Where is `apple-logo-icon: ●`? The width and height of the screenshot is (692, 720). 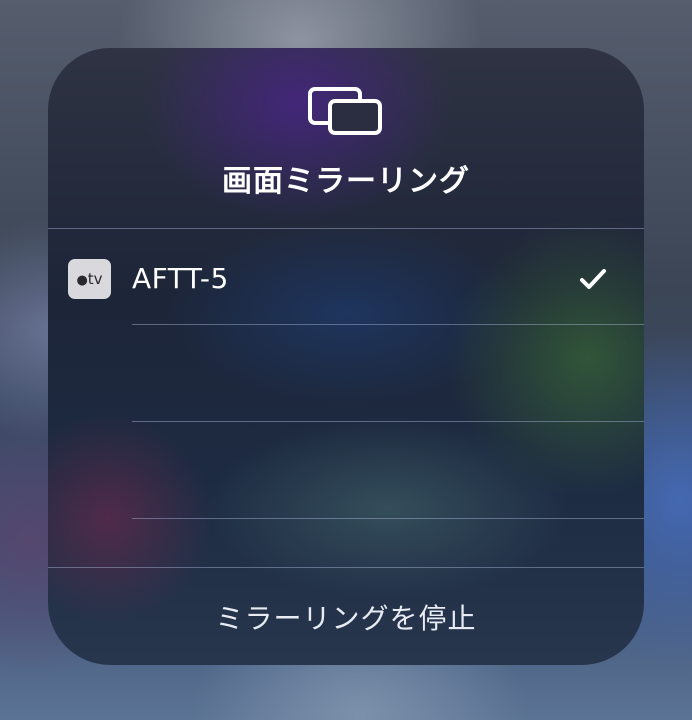
apple-logo-icon: ● is located at coordinates (82, 280).